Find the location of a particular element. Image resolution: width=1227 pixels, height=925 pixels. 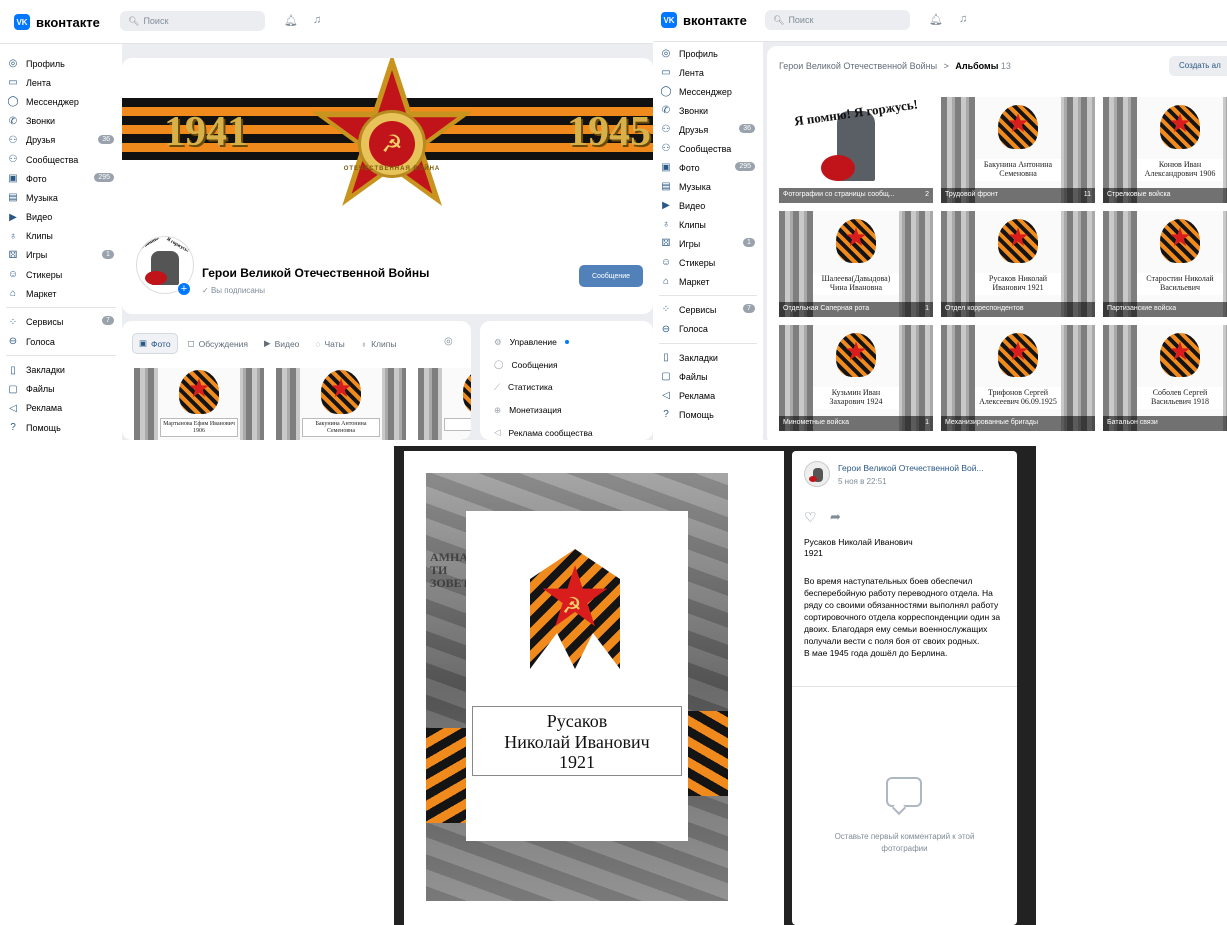

tab-clips: ♁ Клипы is located at coordinates (379, 343).